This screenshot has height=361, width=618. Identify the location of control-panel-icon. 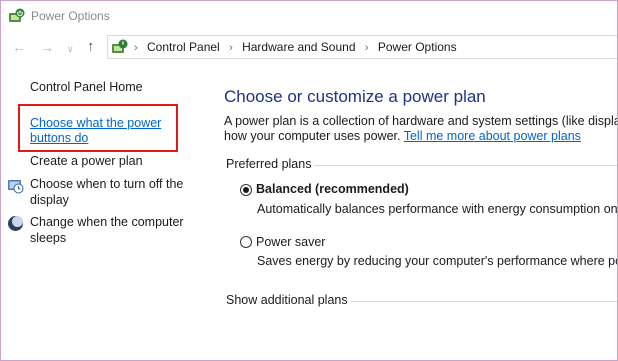
(120, 46).